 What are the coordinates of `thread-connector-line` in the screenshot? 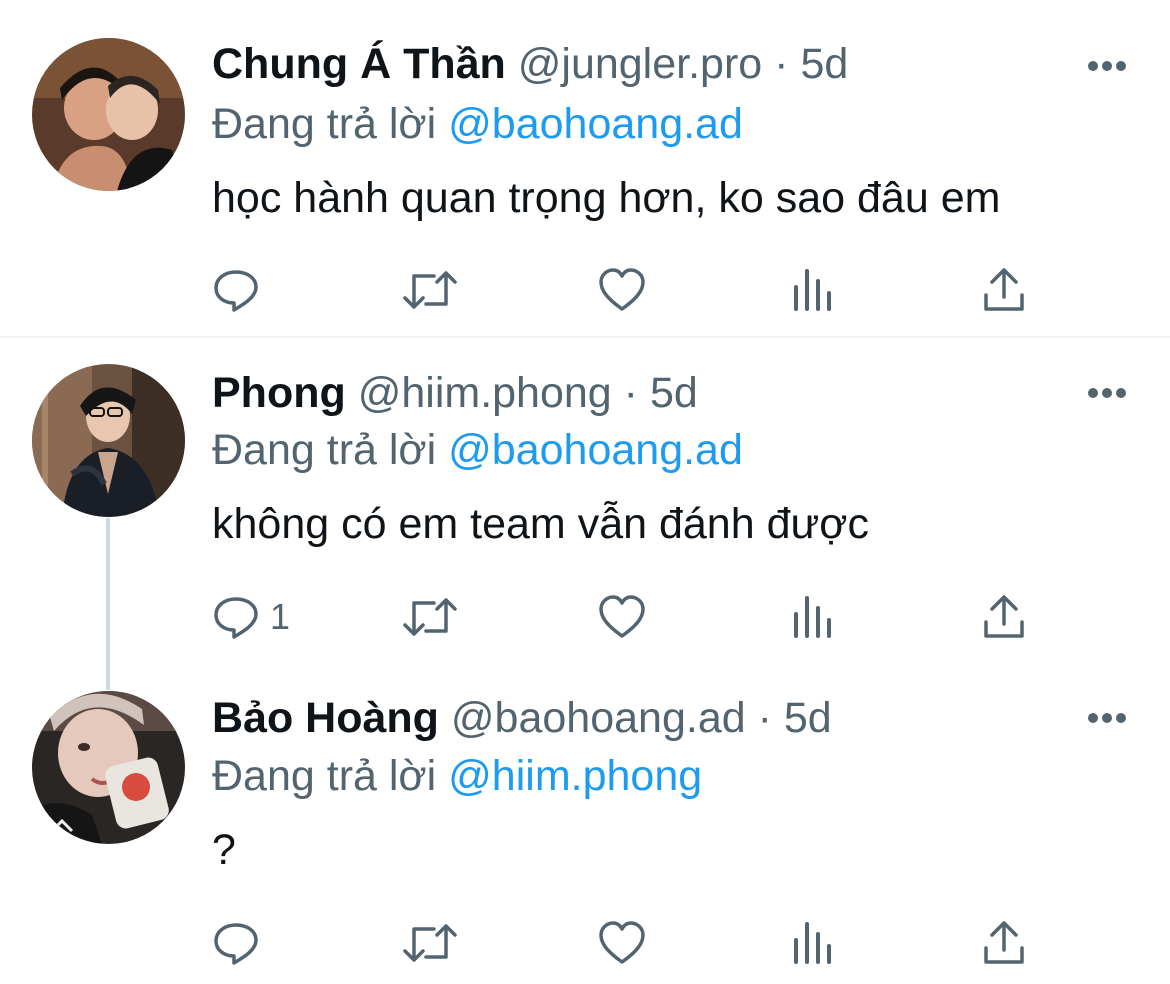 It's located at (108, 604).